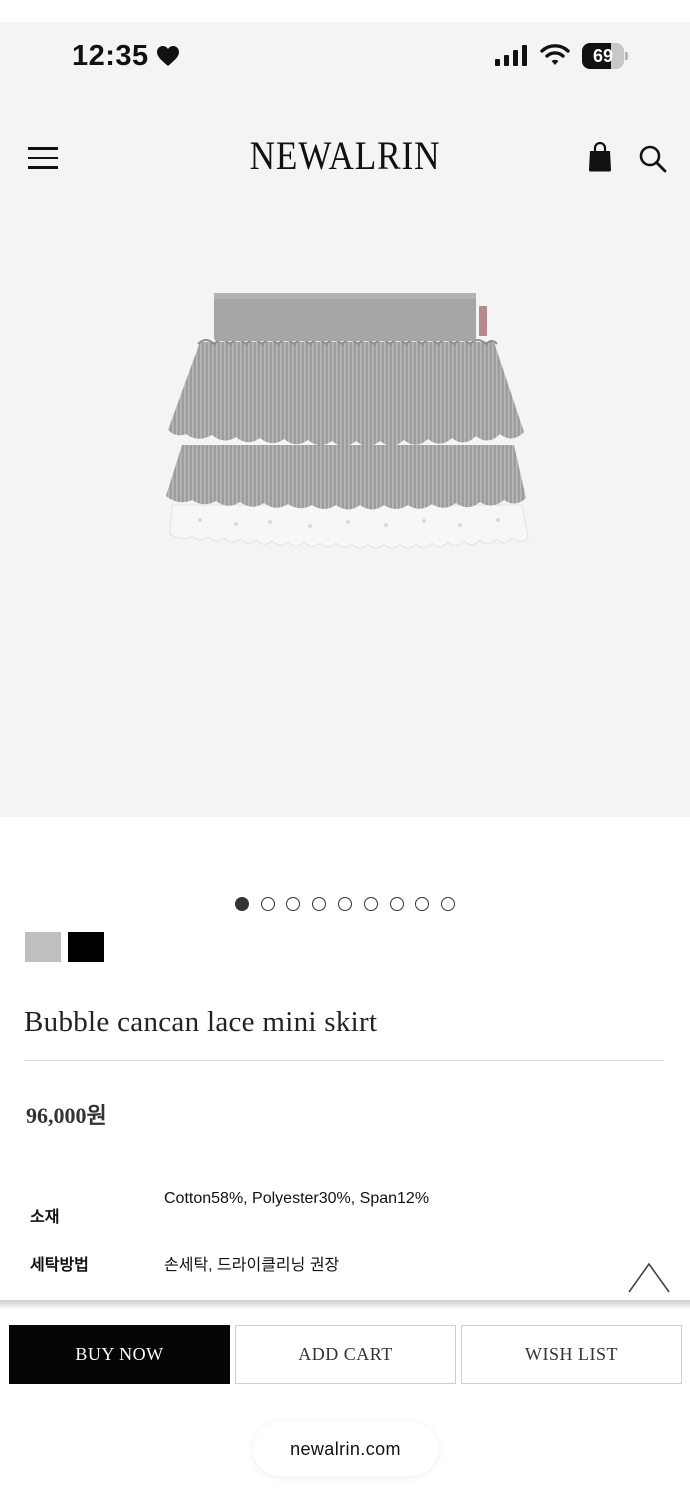  What do you see at coordinates (653, 159) in the screenshot?
I see `search-icon` at bounding box center [653, 159].